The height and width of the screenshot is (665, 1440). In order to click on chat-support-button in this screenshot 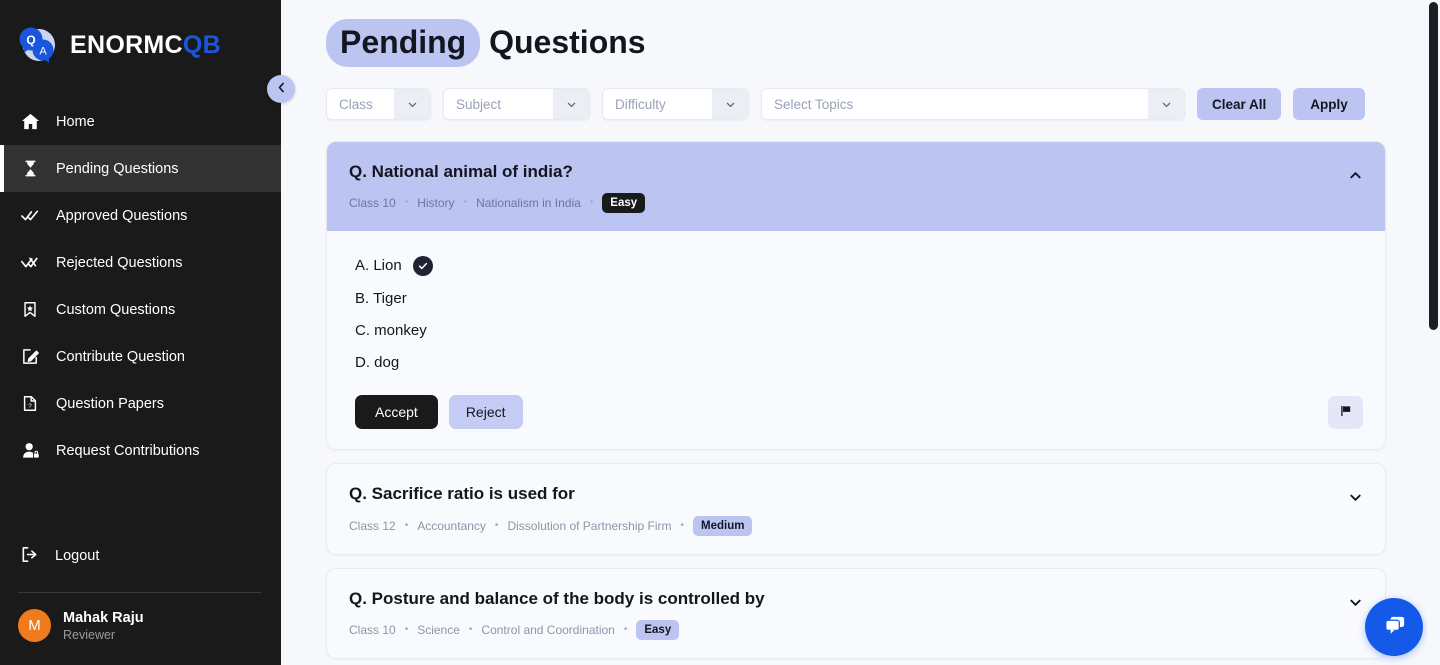, I will do `click(1394, 627)`.